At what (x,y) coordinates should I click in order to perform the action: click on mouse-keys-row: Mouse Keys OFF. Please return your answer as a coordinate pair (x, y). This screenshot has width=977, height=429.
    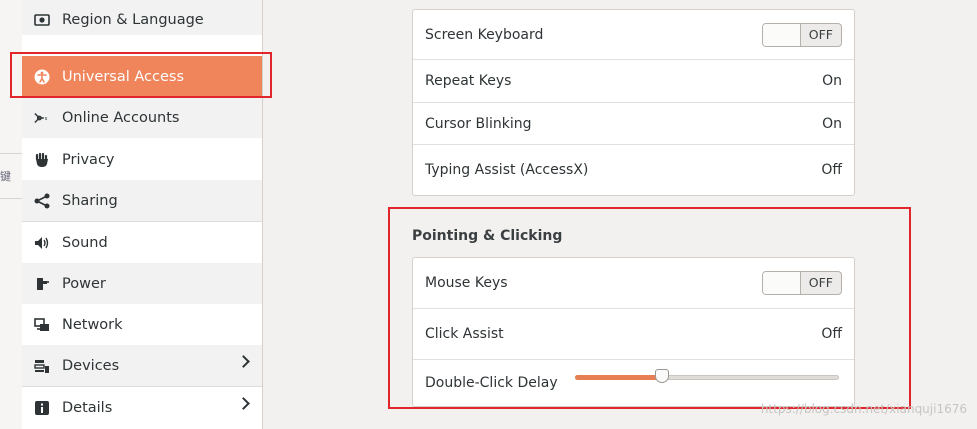
    Looking at the image, I should click on (633, 283).